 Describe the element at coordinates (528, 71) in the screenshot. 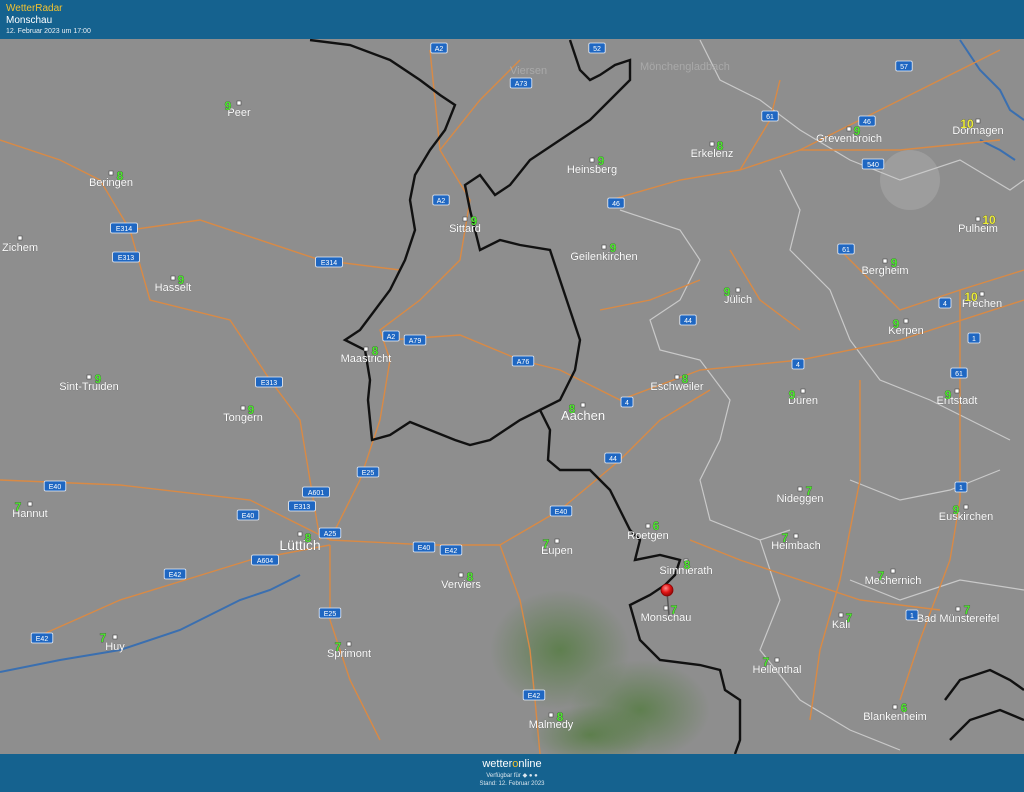

I see `ghost-place-label: Viersen` at that location.